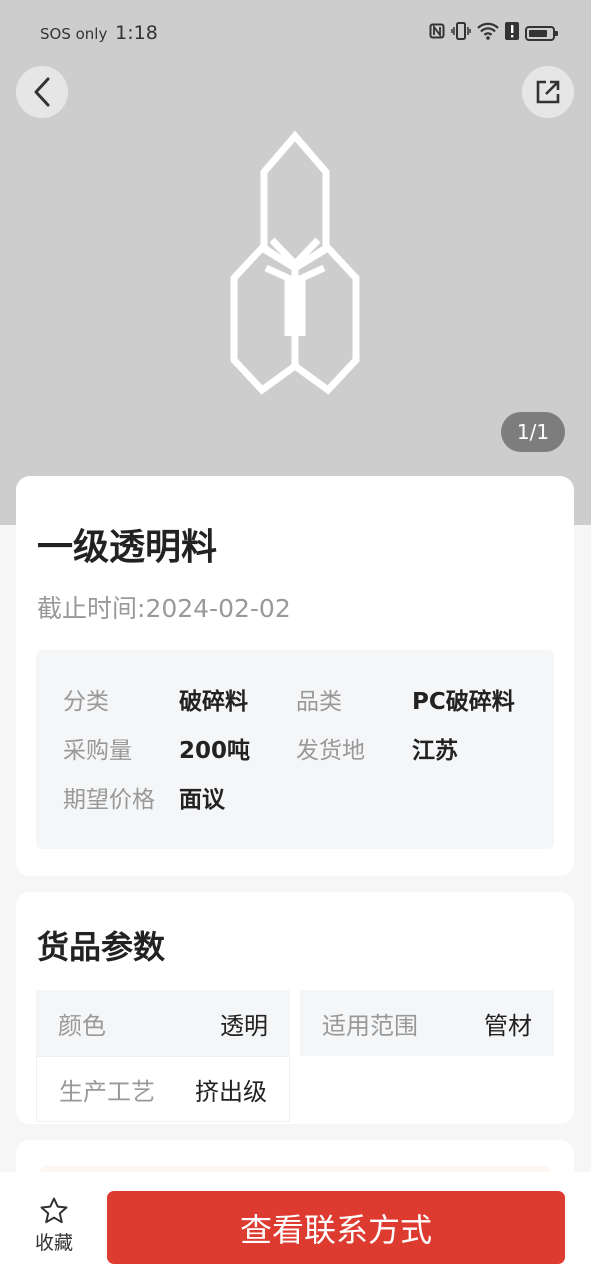  I want to click on param-label: 颜色, so click(82, 1025).